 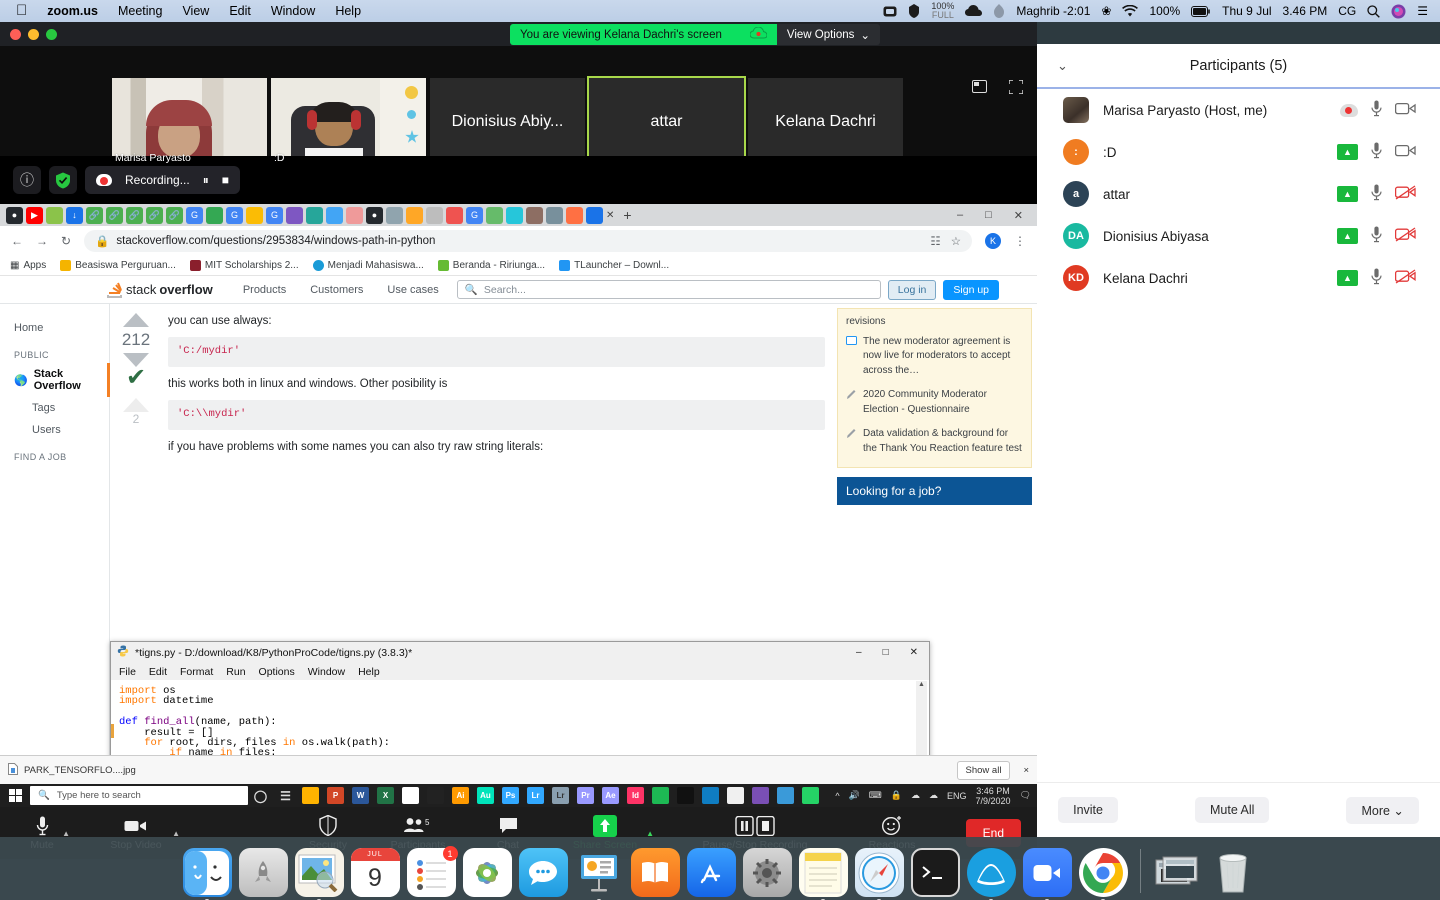 I want to click on menu-item-edit: Edit, so click(x=240, y=11).